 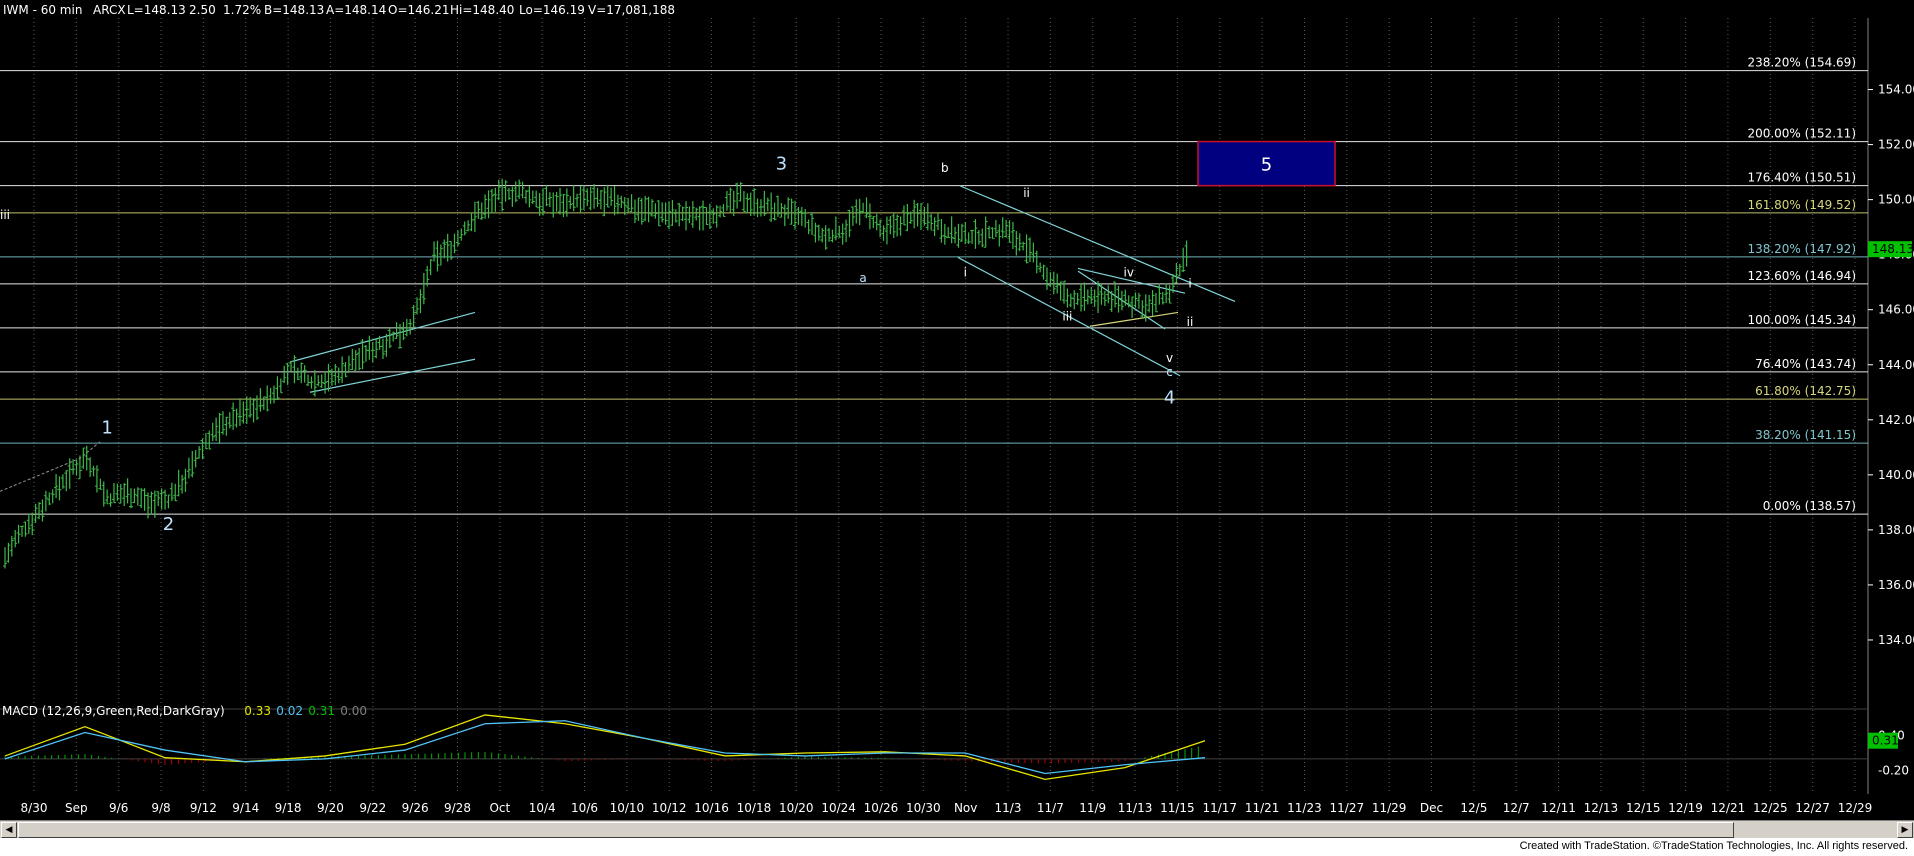 What do you see at coordinates (42, 10) in the screenshot?
I see `header-field: IWM - 60 min` at bounding box center [42, 10].